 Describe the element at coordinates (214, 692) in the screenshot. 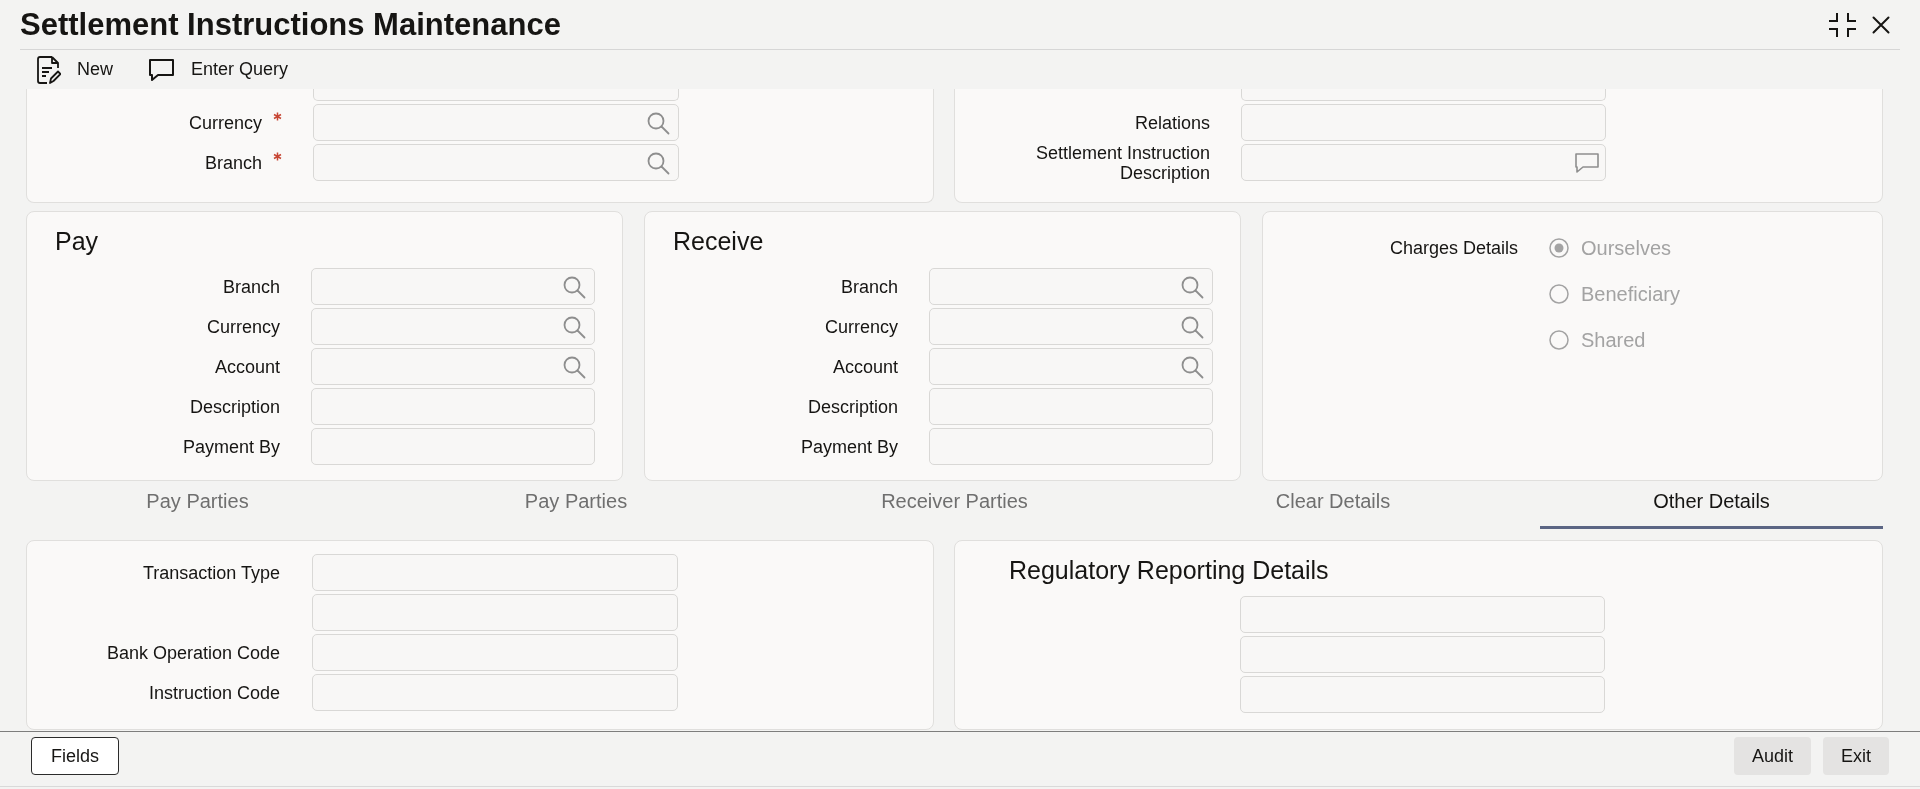

I see `field-label: Instruction Code` at that location.